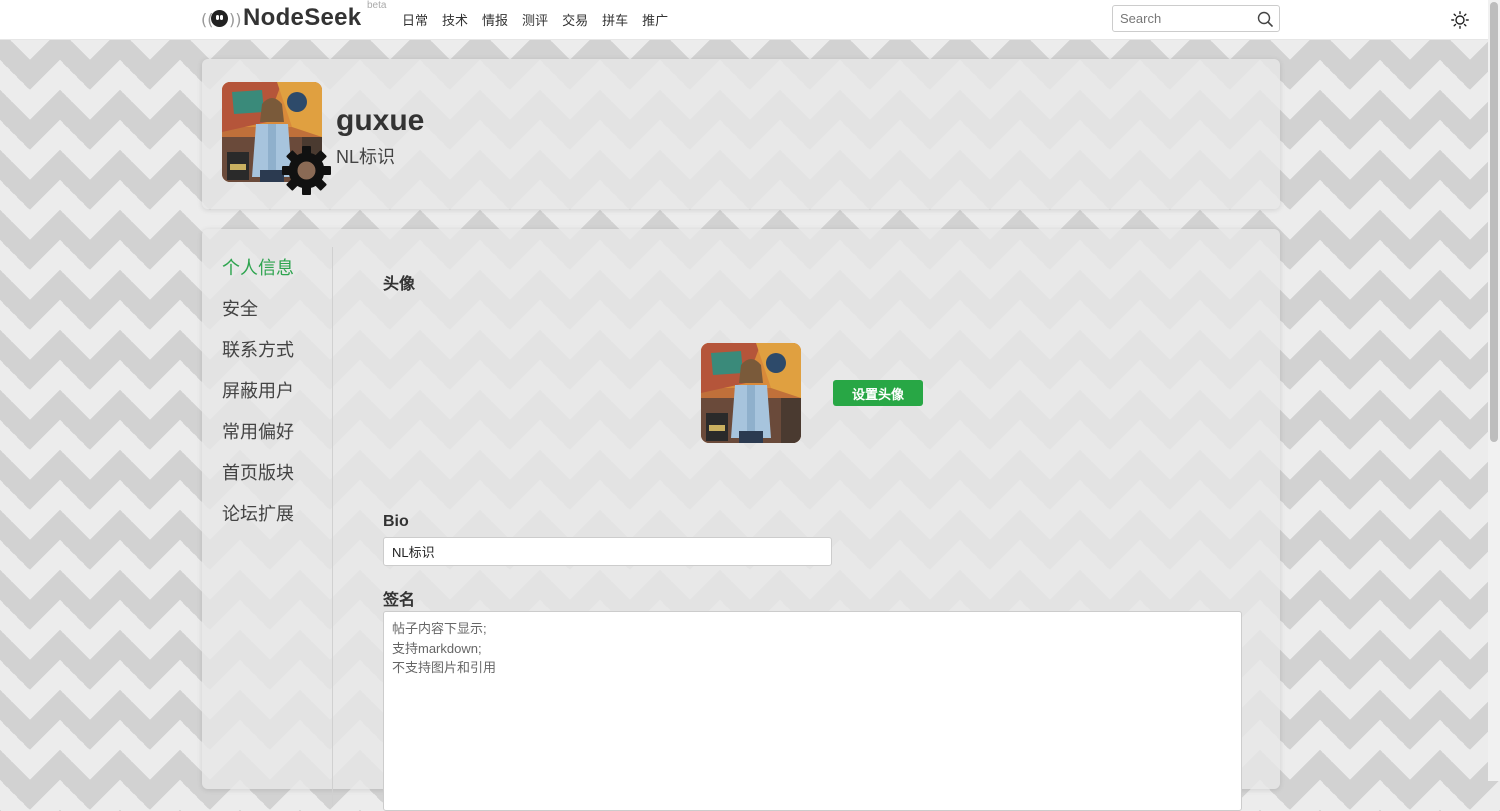  What do you see at coordinates (258, 441) in the screenshot?
I see `sidebar-item-preferences: 常用偏好` at bounding box center [258, 441].